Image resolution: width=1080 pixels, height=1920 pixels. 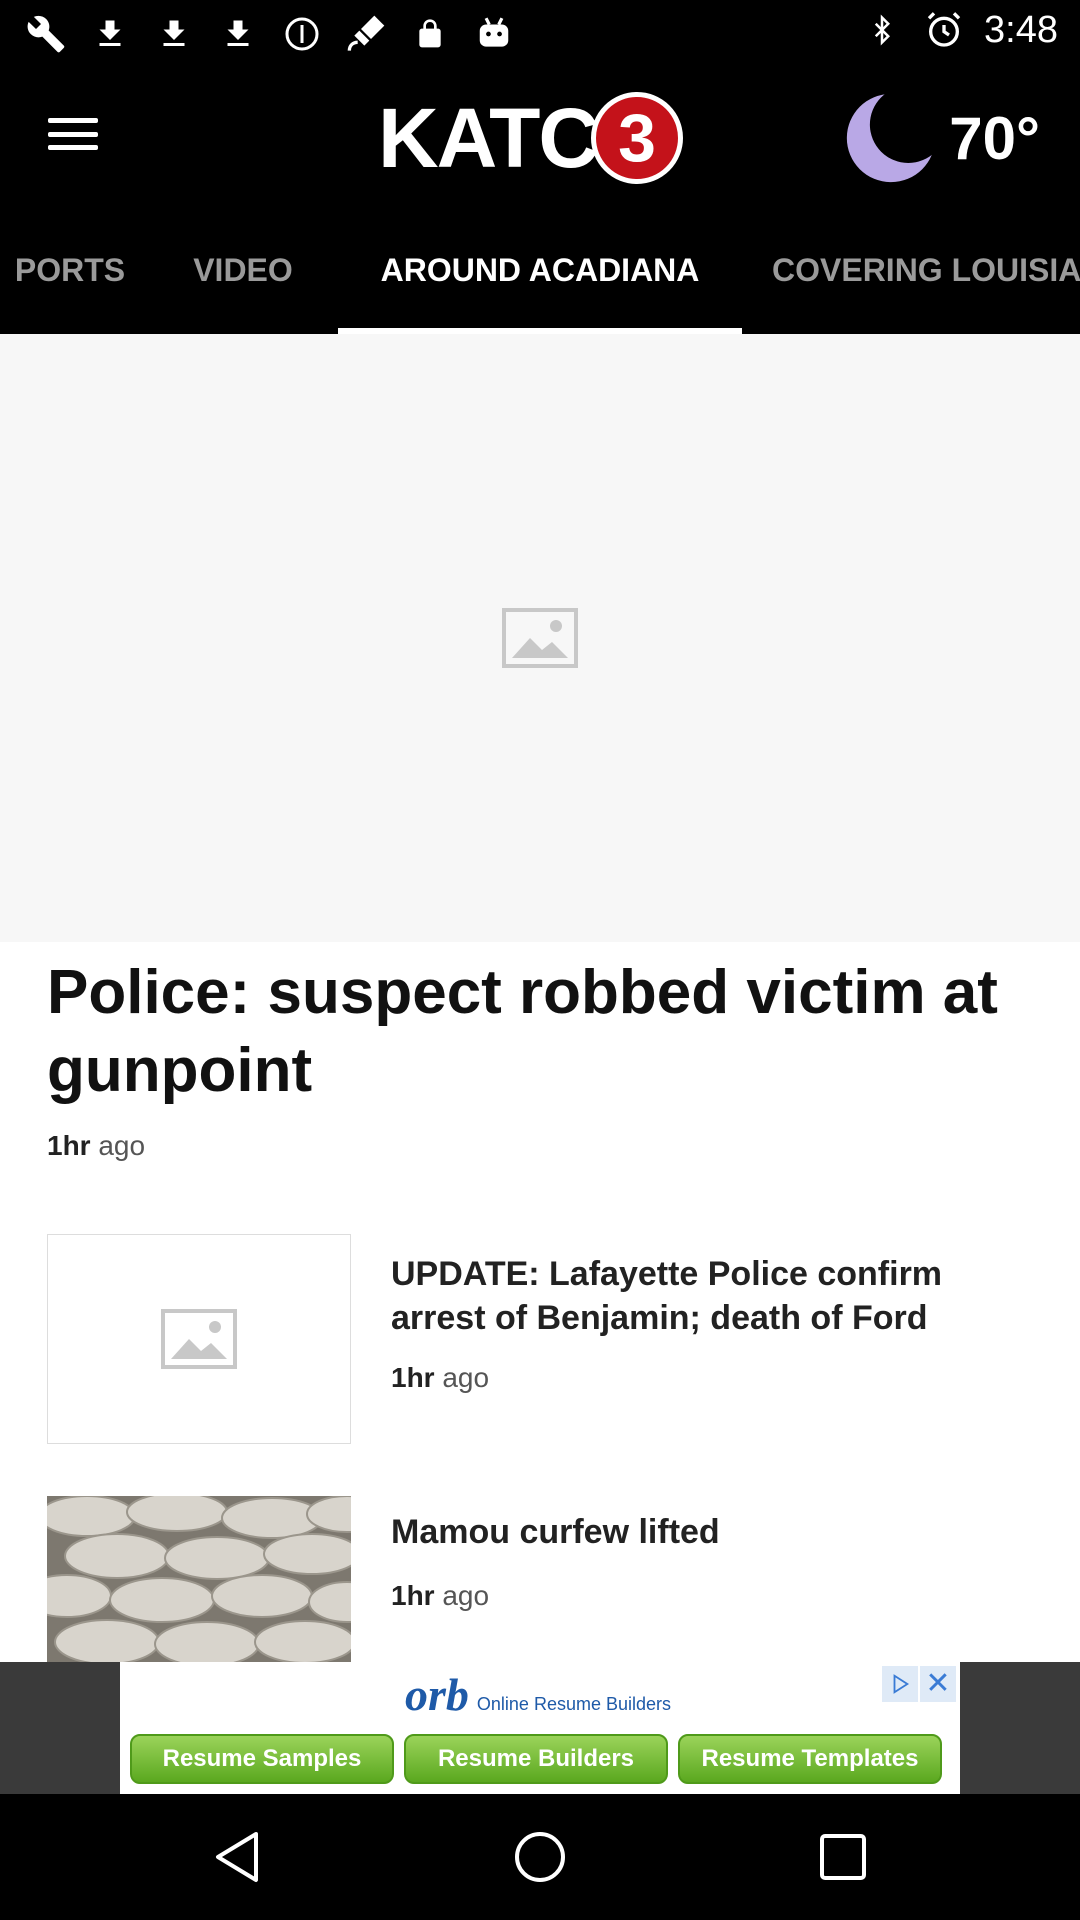 What do you see at coordinates (540, 33) in the screenshot?
I see `status-bar: 3:48` at bounding box center [540, 33].